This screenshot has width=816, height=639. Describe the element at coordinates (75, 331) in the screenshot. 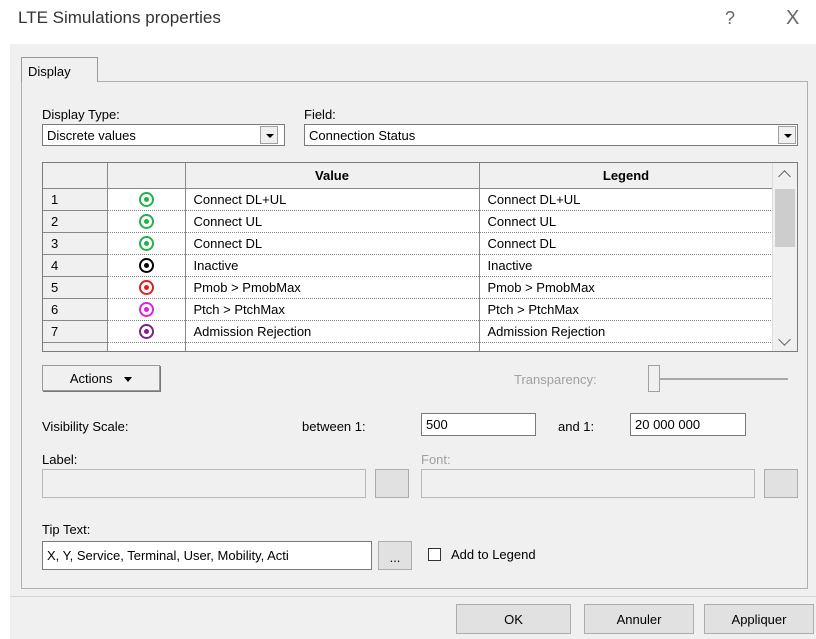

I see `row-number: 7` at that location.